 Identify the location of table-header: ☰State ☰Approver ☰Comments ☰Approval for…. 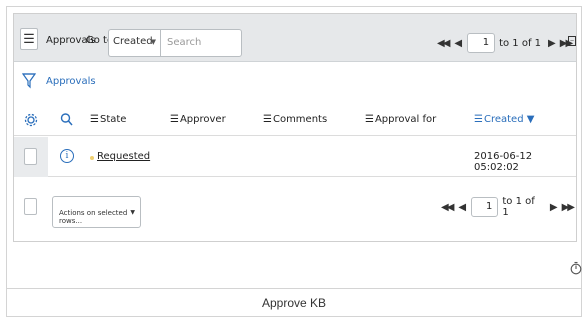
(295, 122).